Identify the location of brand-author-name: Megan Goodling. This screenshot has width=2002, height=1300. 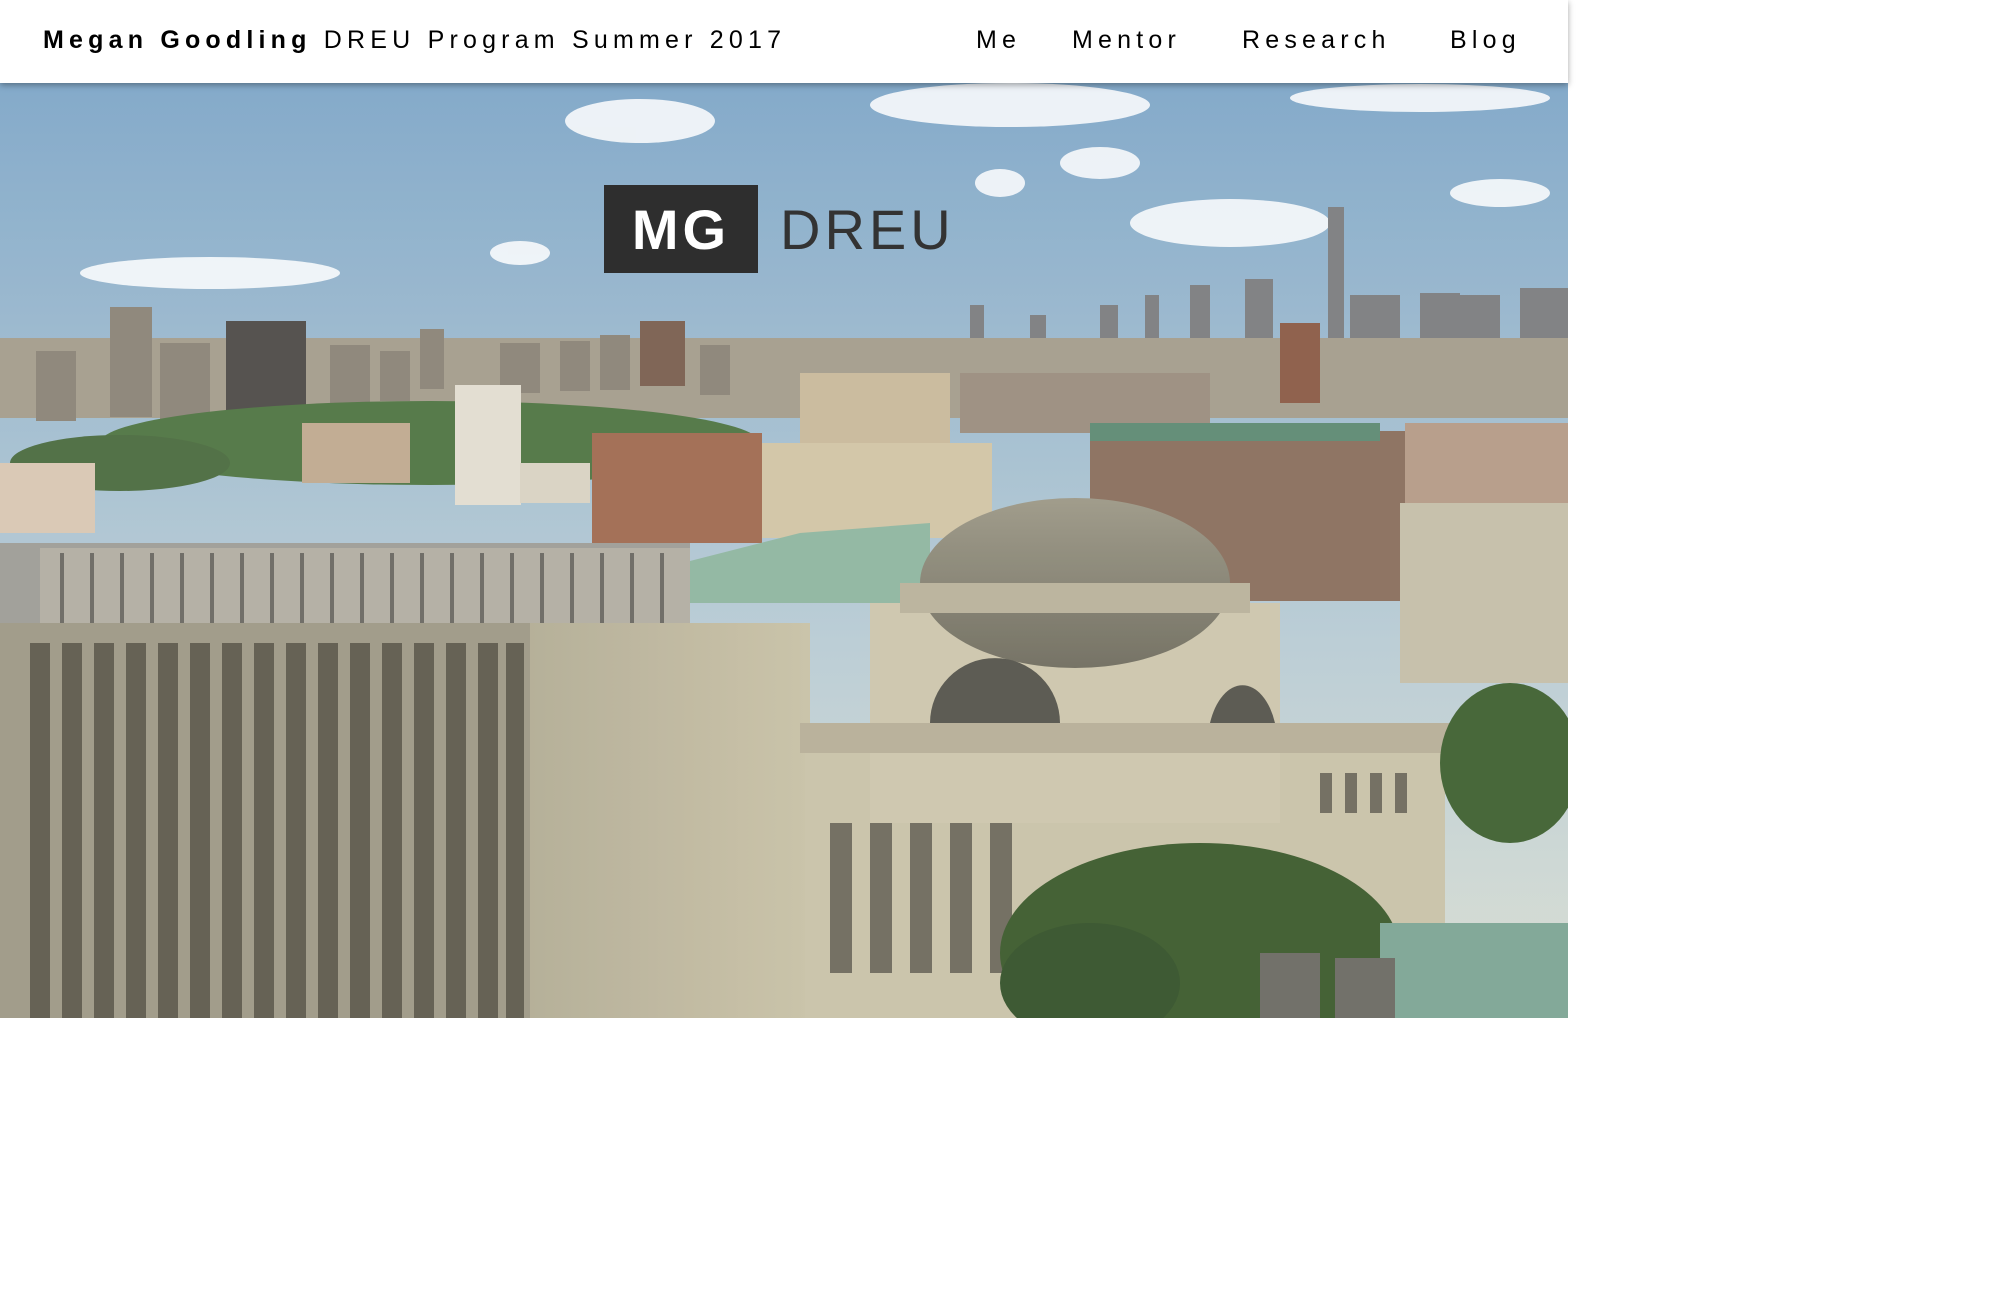
(177, 40).